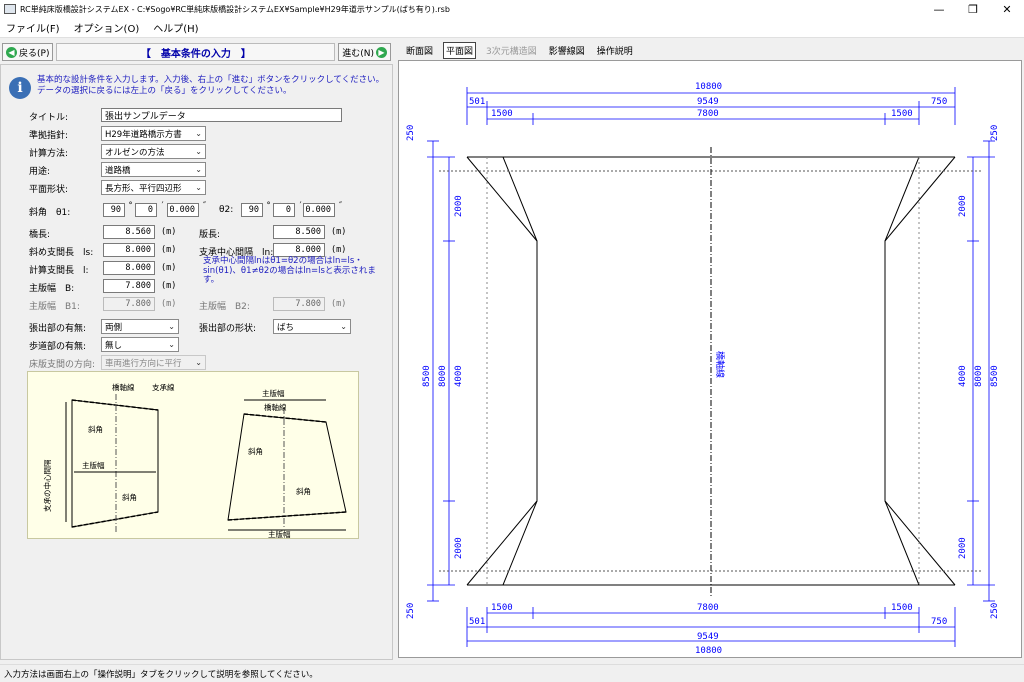 The image size is (1024, 682). What do you see at coordinates (47, 485) in the screenshot?
I see `bearing-span-diagram-label: 支承の中心間隔` at bounding box center [47, 485].